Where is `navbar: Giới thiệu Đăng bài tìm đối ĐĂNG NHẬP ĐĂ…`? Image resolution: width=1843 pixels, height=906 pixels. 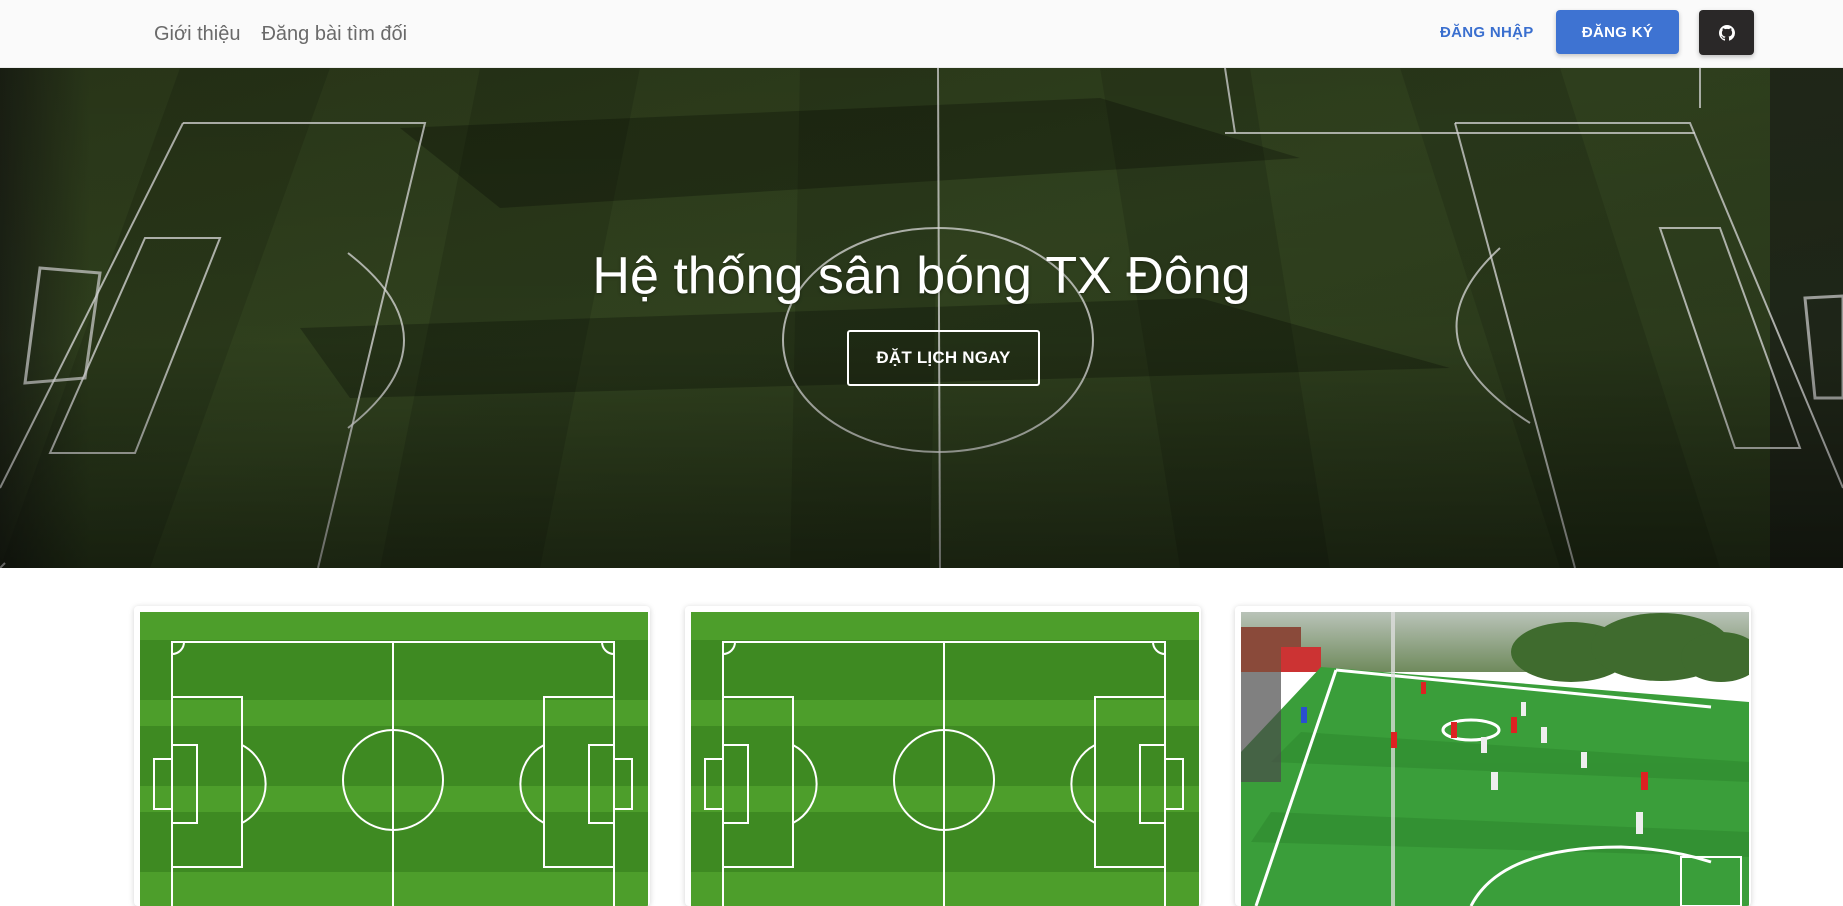
navbar: Giới thiệu Đăng bài tìm đối ĐĂNG NHẬP ĐĂ… is located at coordinates (921, 34).